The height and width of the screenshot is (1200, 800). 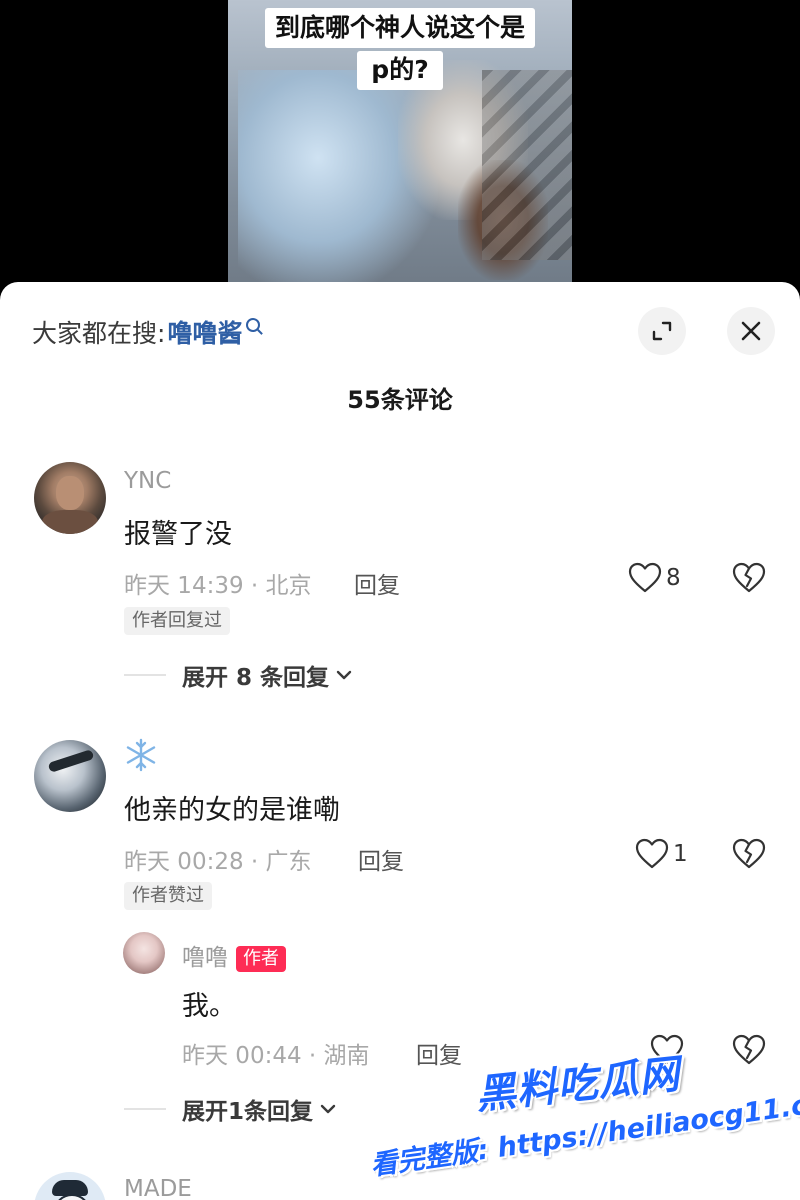 I want to click on reply-time-location: 昨天 00:44 · 湖南, so click(x=276, y=1056).